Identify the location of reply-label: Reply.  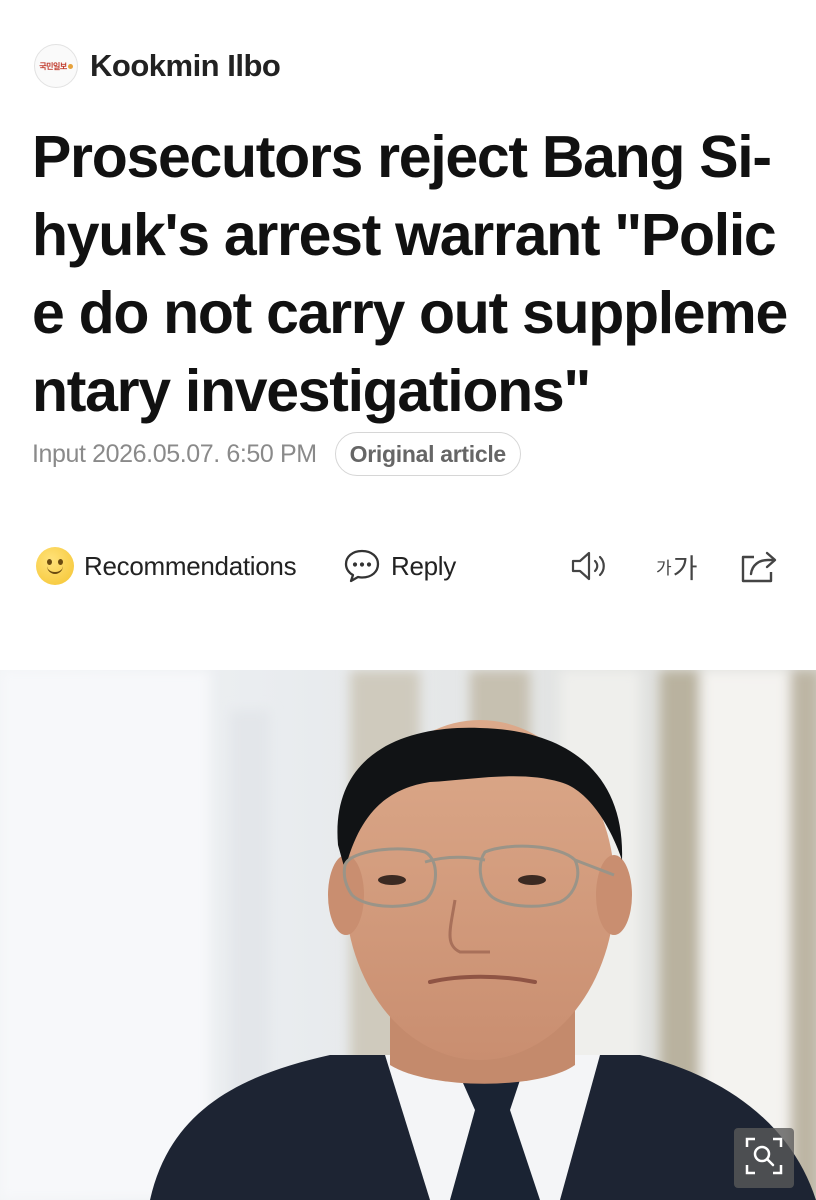
(423, 565).